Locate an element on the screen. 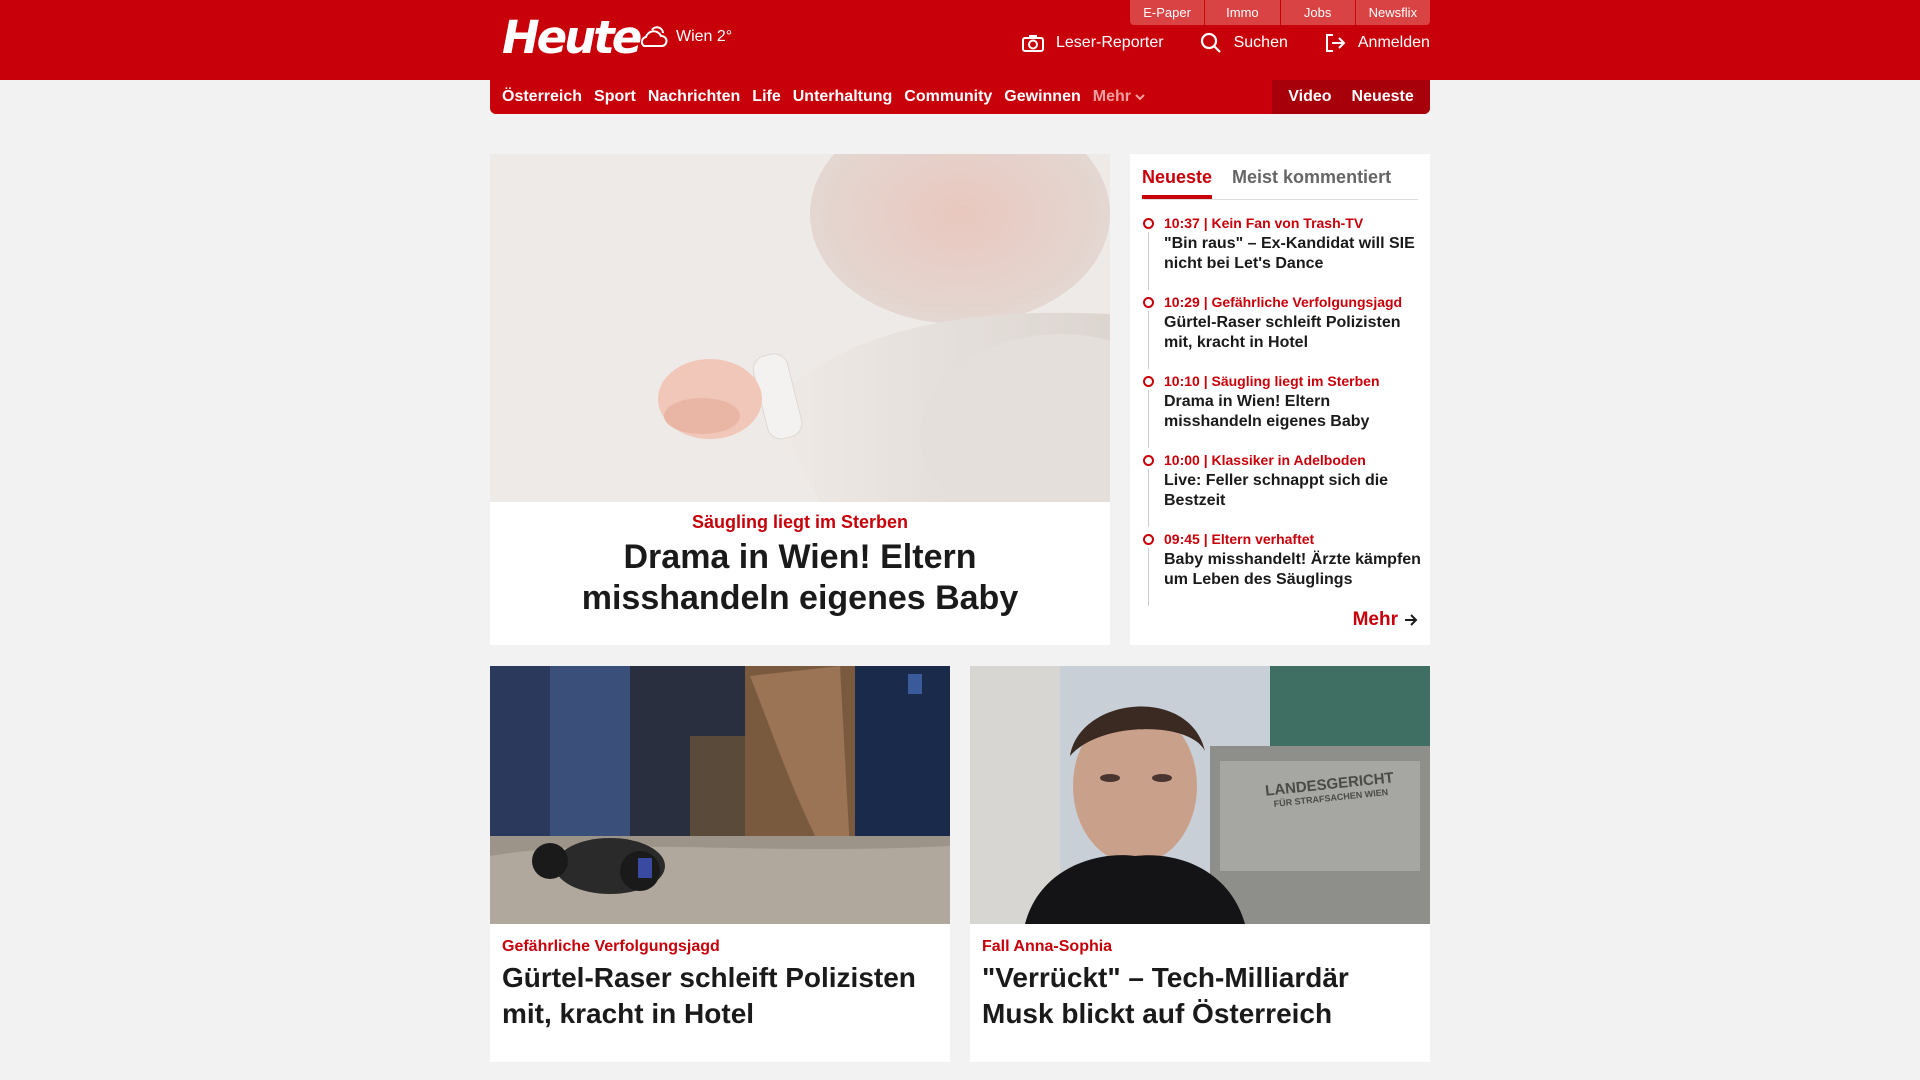  weather-widget: Wien 2° is located at coordinates (685, 37).